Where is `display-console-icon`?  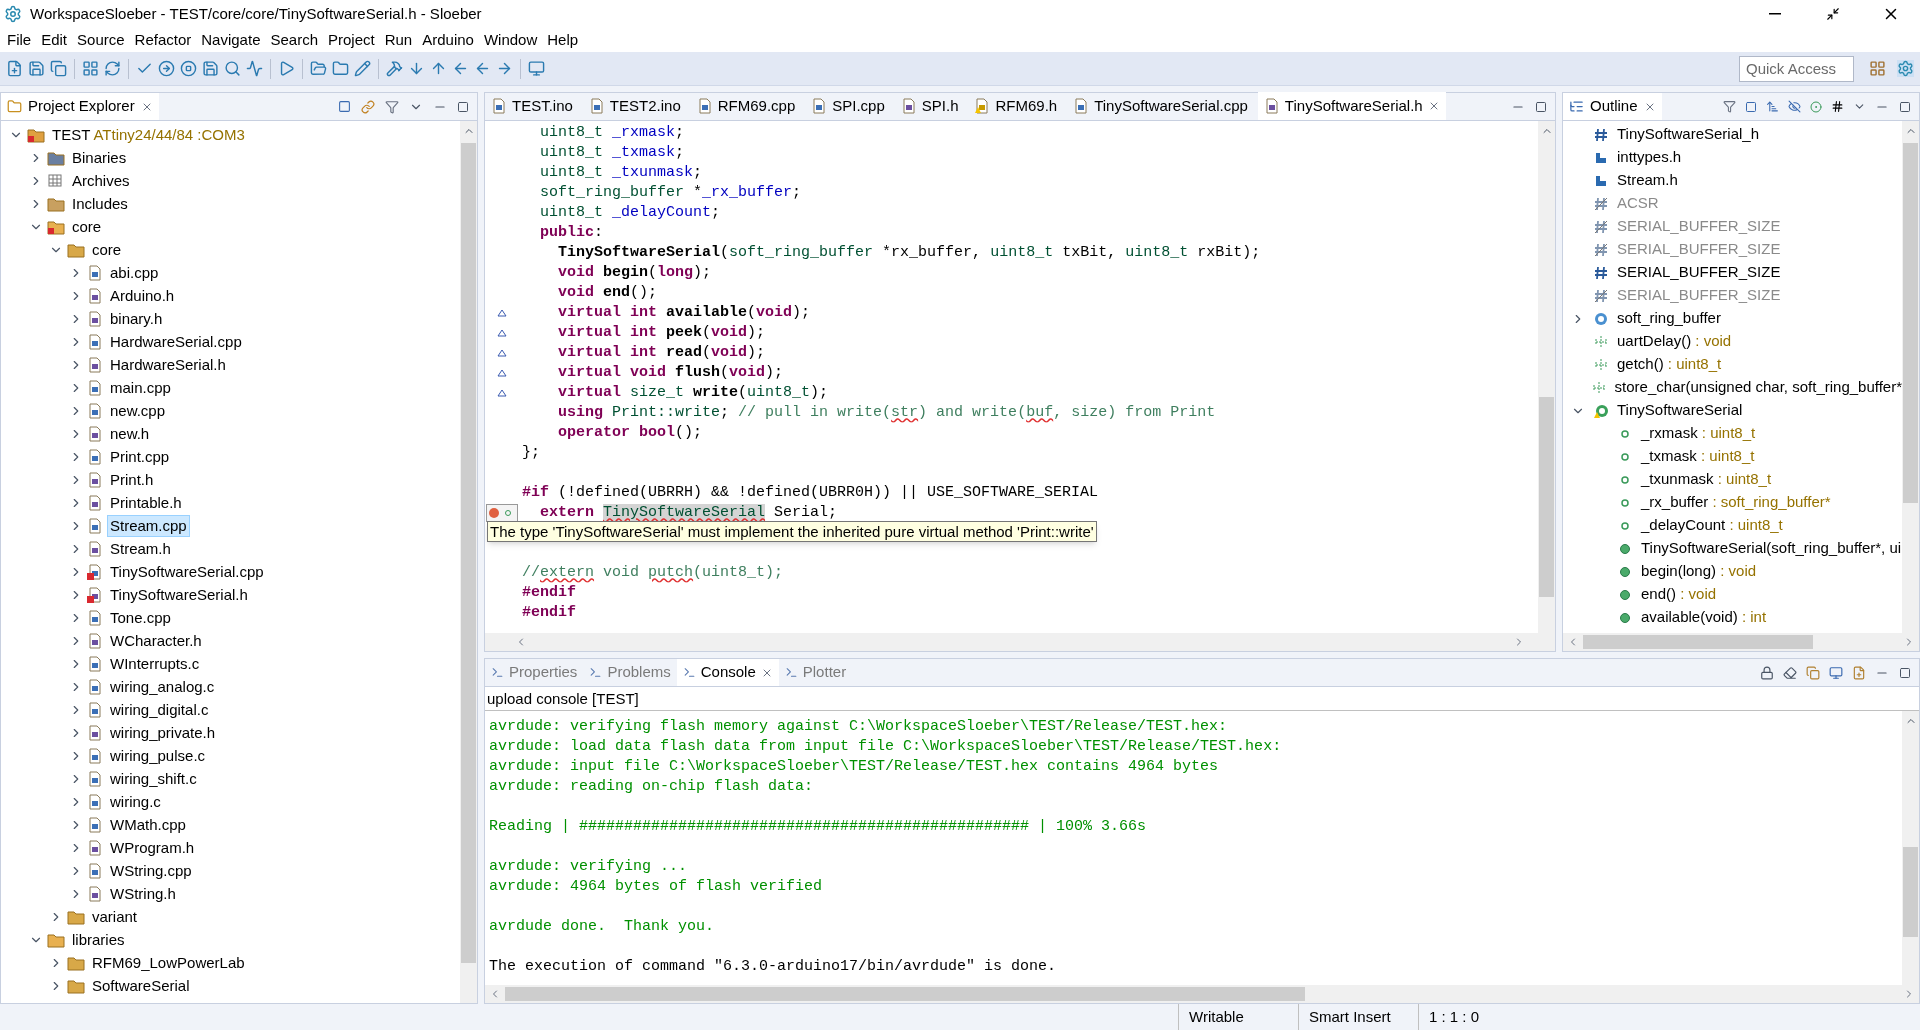
display-console-icon is located at coordinates (1836, 672).